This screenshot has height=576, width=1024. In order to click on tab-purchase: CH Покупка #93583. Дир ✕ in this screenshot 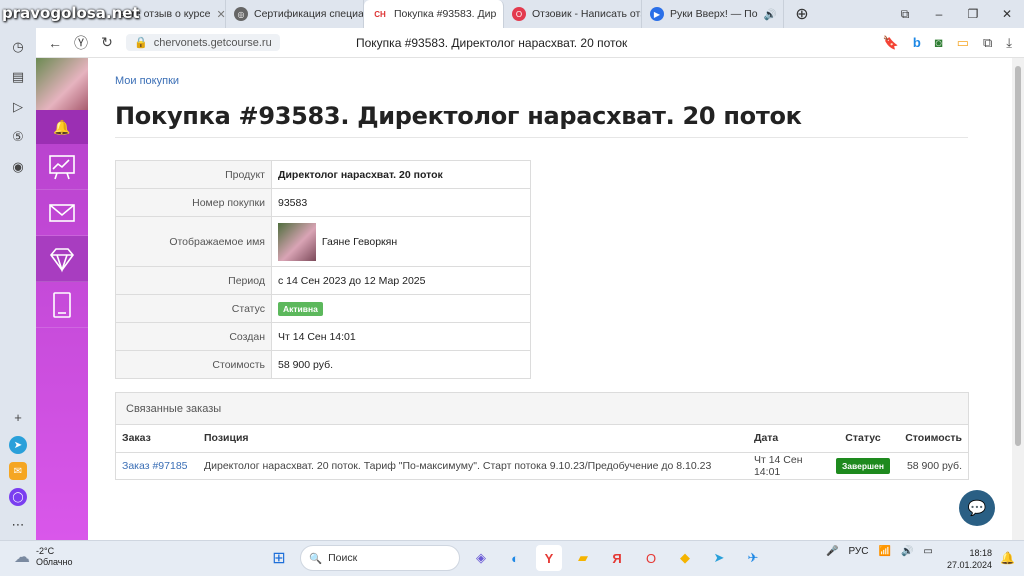, I will do `click(434, 14)`.